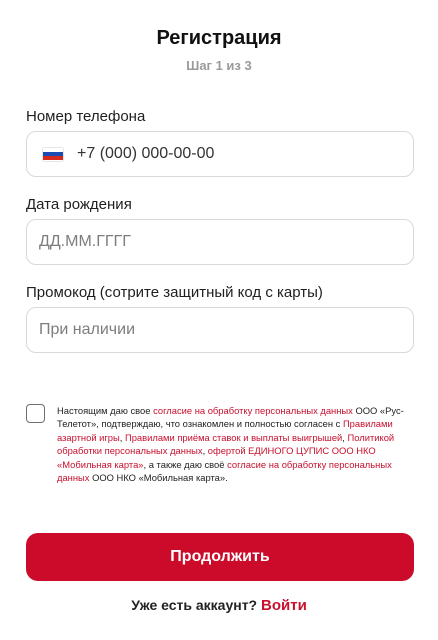 This screenshot has height=640, width=438. Describe the element at coordinates (79, 204) in the screenshot. I see `birthdate-label: Дата рождения` at that location.